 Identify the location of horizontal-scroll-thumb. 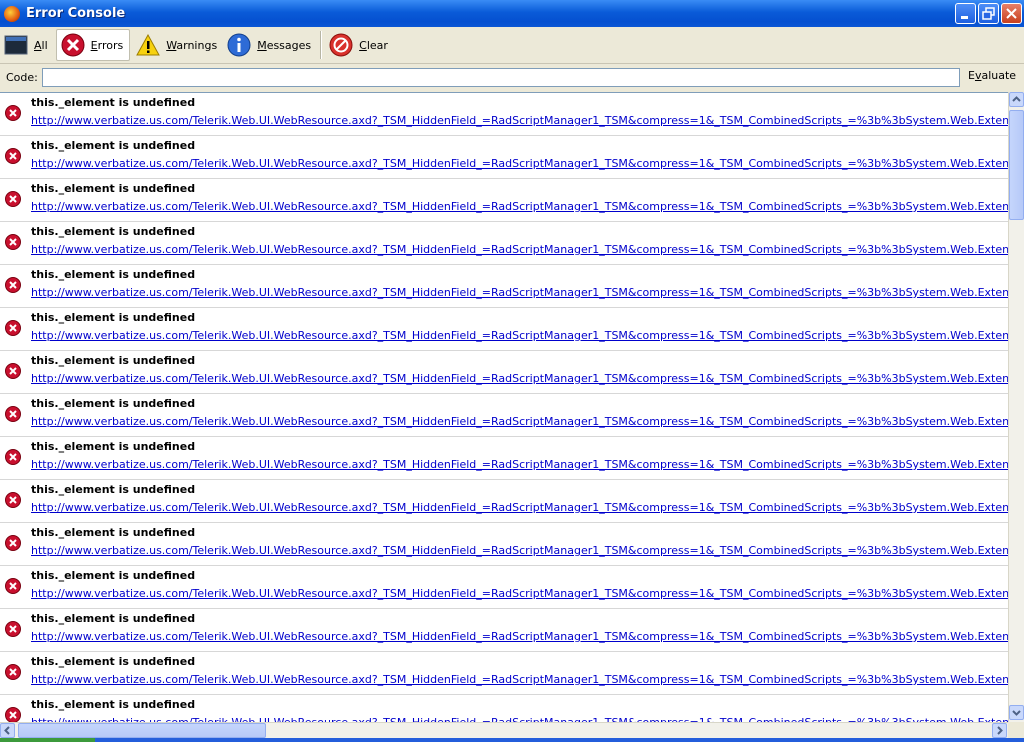
(142, 730).